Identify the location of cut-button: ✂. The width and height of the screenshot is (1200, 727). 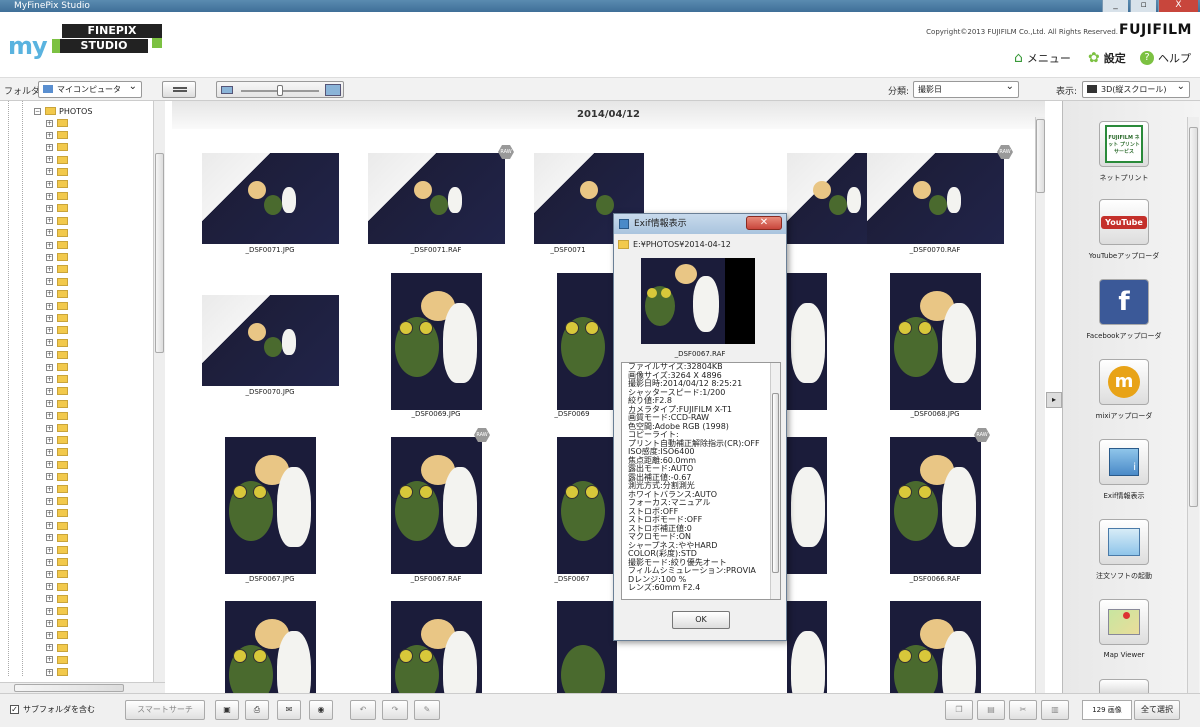
(1023, 710).